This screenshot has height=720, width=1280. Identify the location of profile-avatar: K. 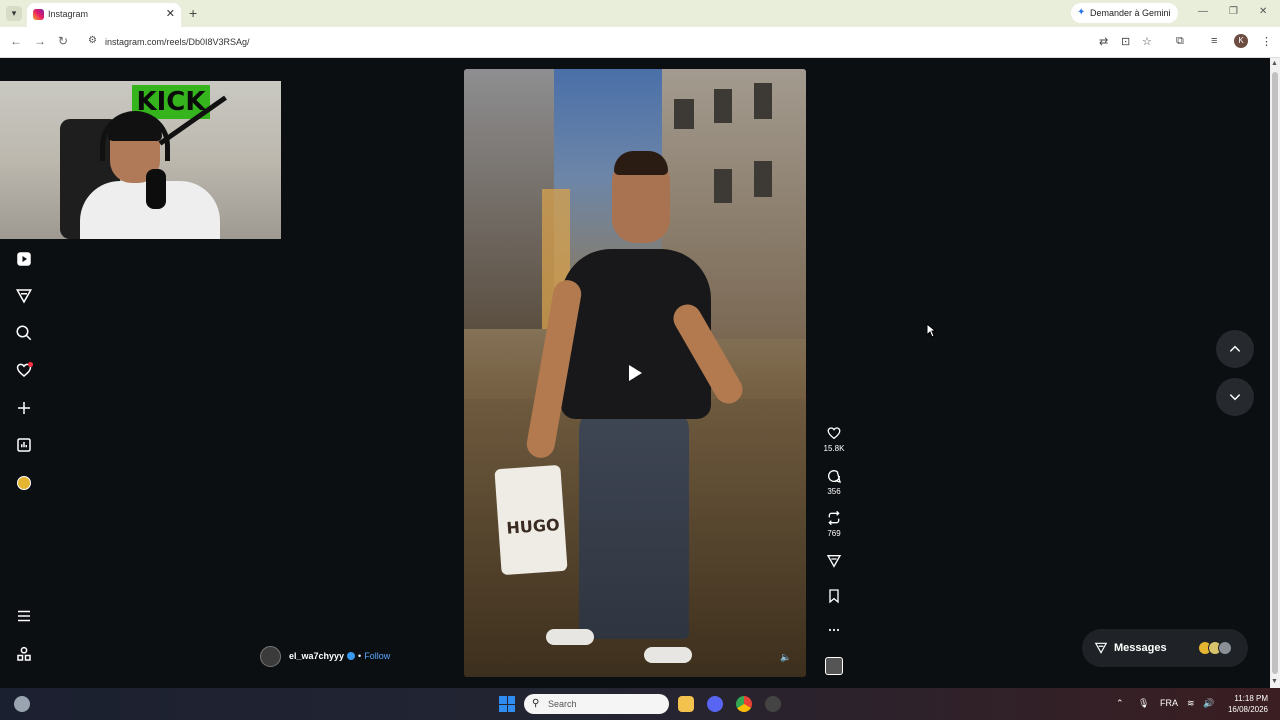
(1241, 41).